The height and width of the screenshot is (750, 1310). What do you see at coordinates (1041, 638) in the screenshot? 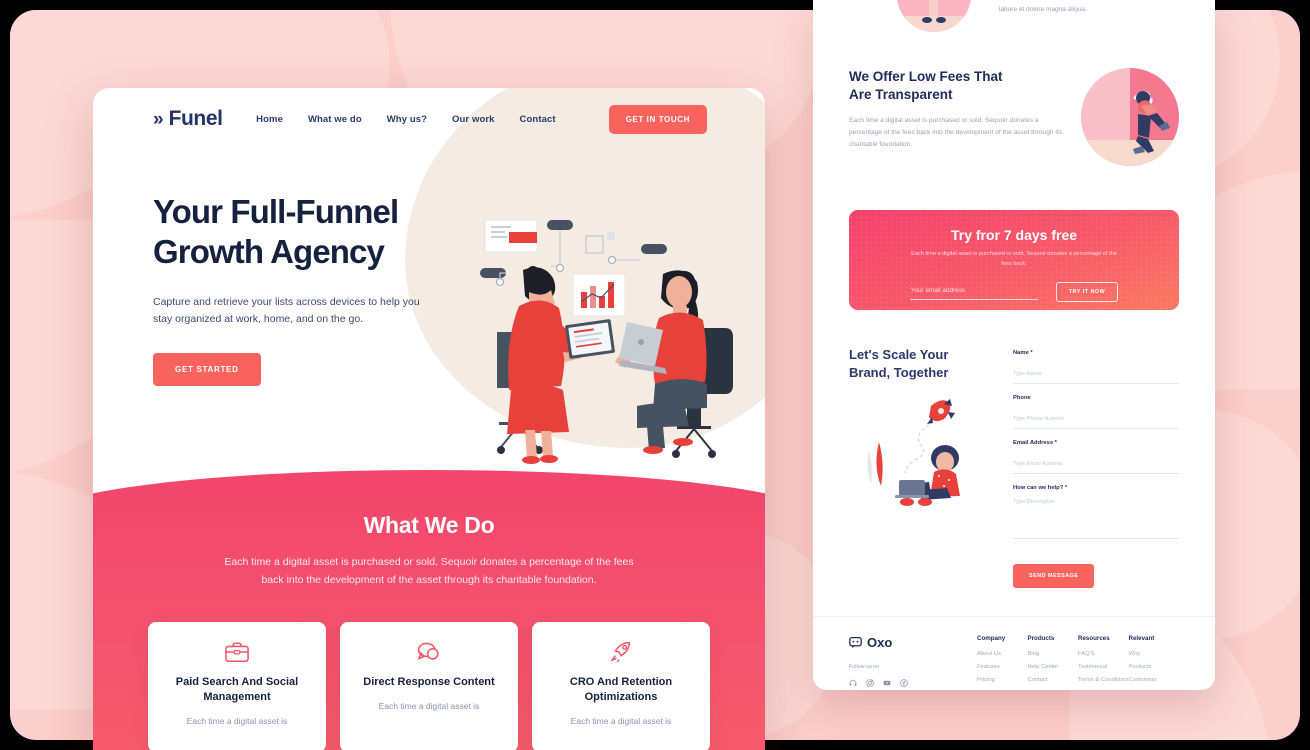
I see `footer-column-heading: Products` at bounding box center [1041, 638].